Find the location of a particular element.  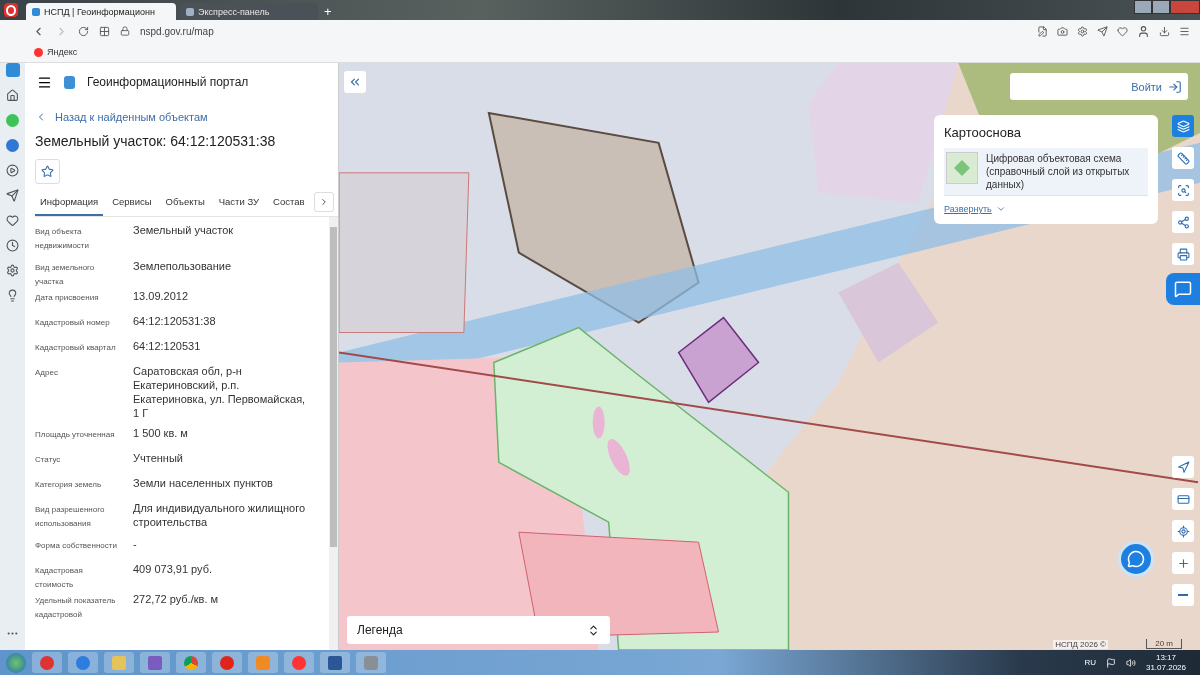

property-value: Землепользование is located at coordinates (183, 266).